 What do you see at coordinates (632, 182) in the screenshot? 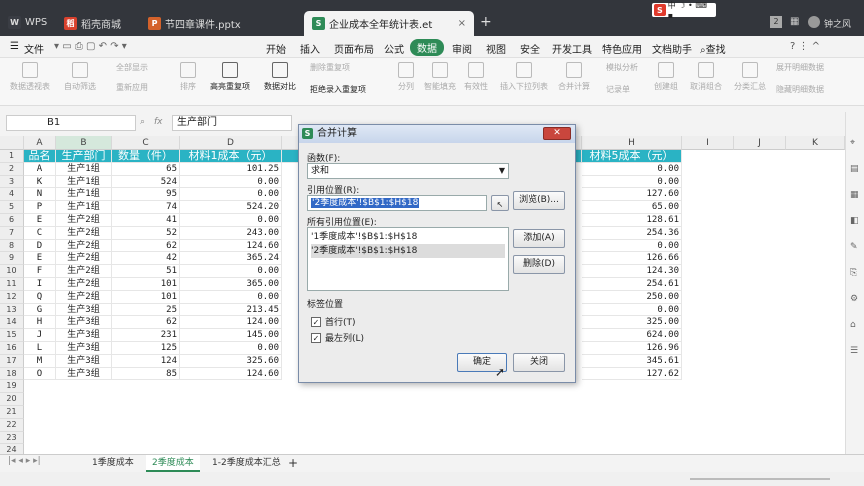
I see `table-cell: 0.00` at bounding box center [632, 182].